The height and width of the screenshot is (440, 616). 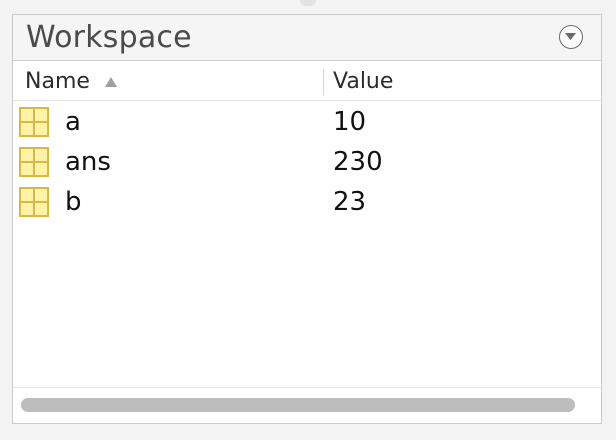 I want to click on variable-row: ans 230, so click(x=307, y=163).